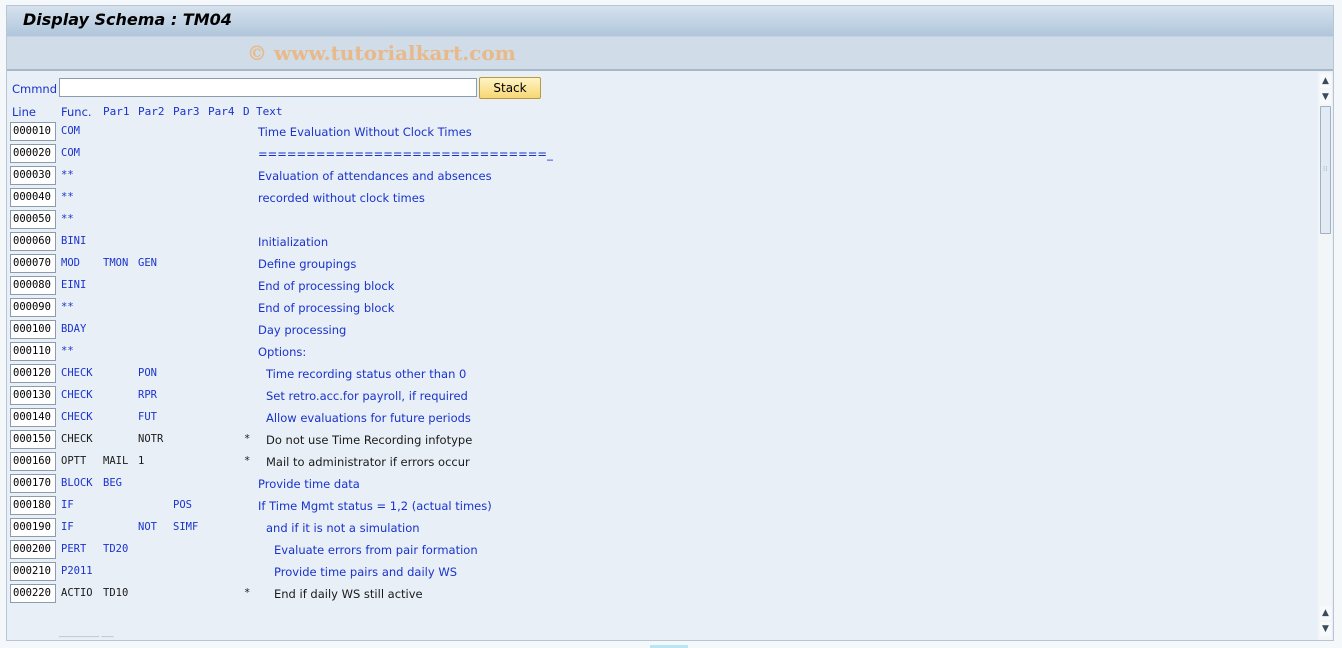  What do you see at coordinates (33, 175) in the screenshot?
I see `line-number-field: 000030` at bounding box center [33, 175].